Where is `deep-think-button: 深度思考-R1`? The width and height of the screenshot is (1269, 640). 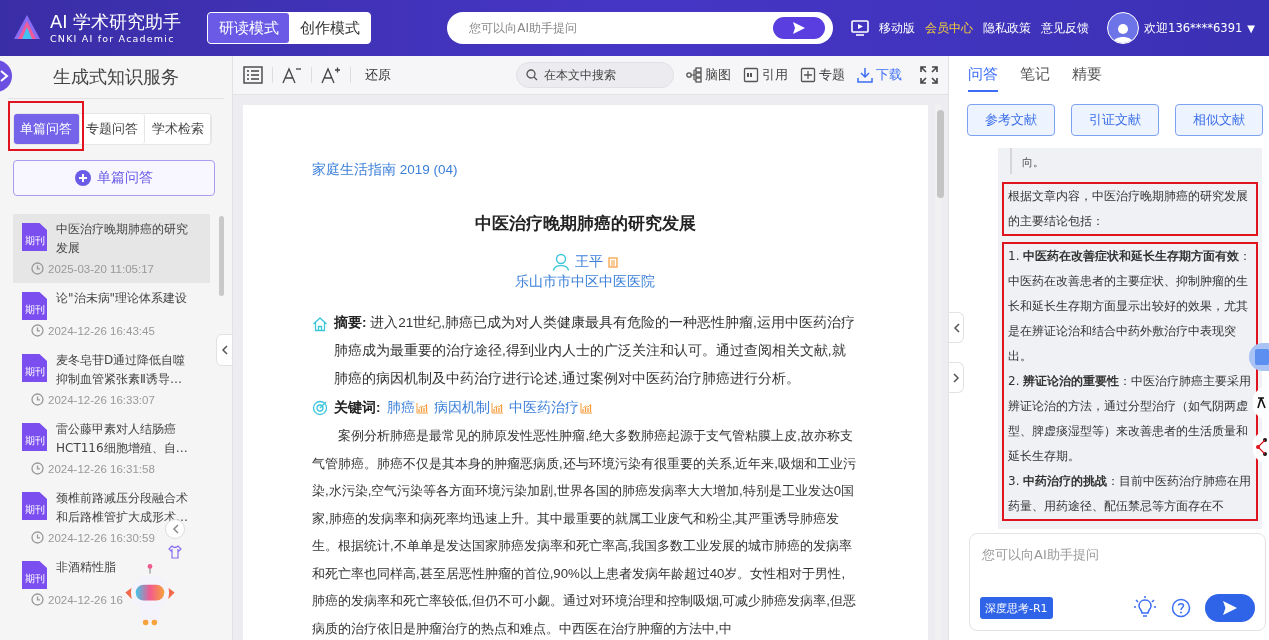
deep-think-button: 深度思考-R1 is located at coordinates (1016, 608).